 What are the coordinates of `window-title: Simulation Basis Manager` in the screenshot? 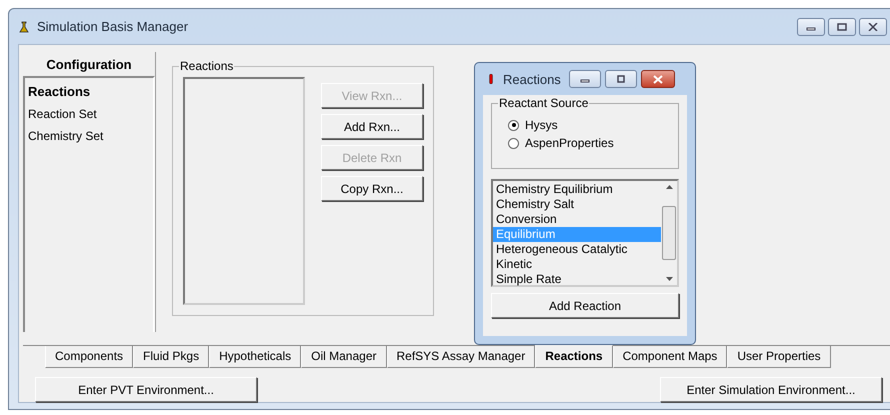 It's located at (112, 26).